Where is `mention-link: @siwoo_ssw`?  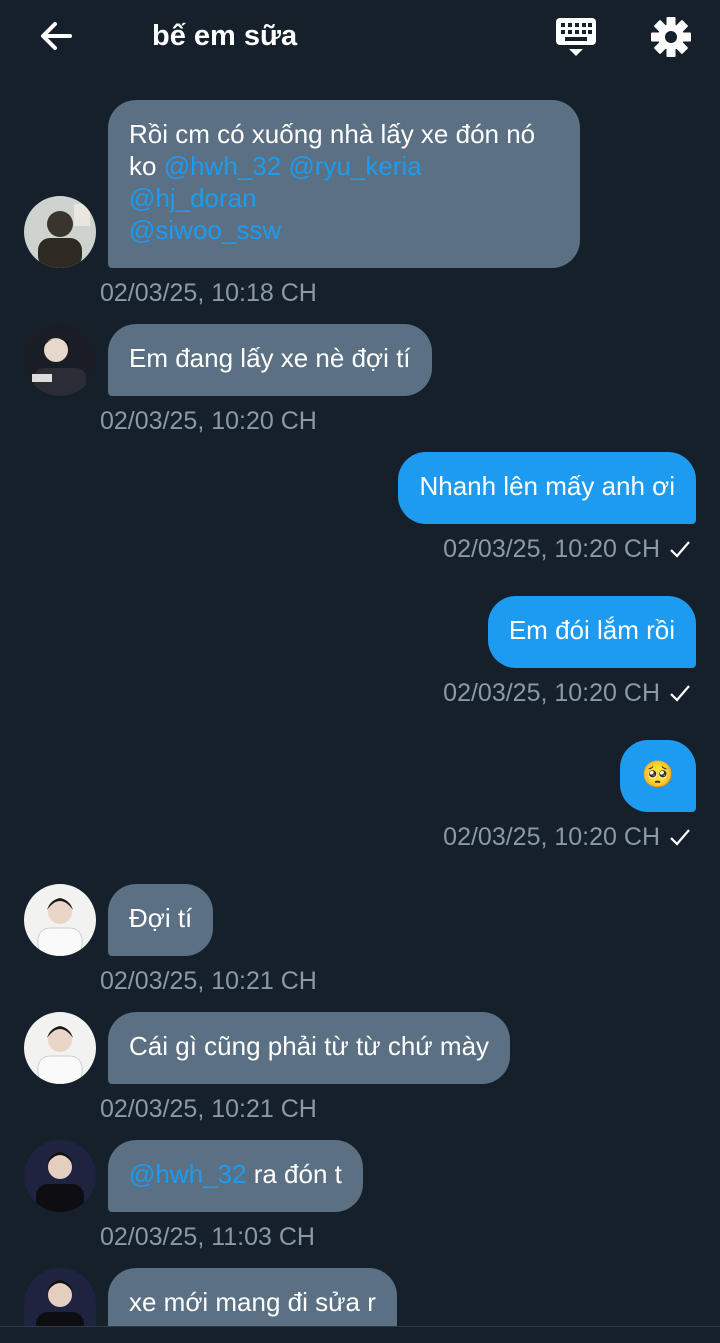 mention-link: @siwoo_ssw is located at coordinates (205, 230).